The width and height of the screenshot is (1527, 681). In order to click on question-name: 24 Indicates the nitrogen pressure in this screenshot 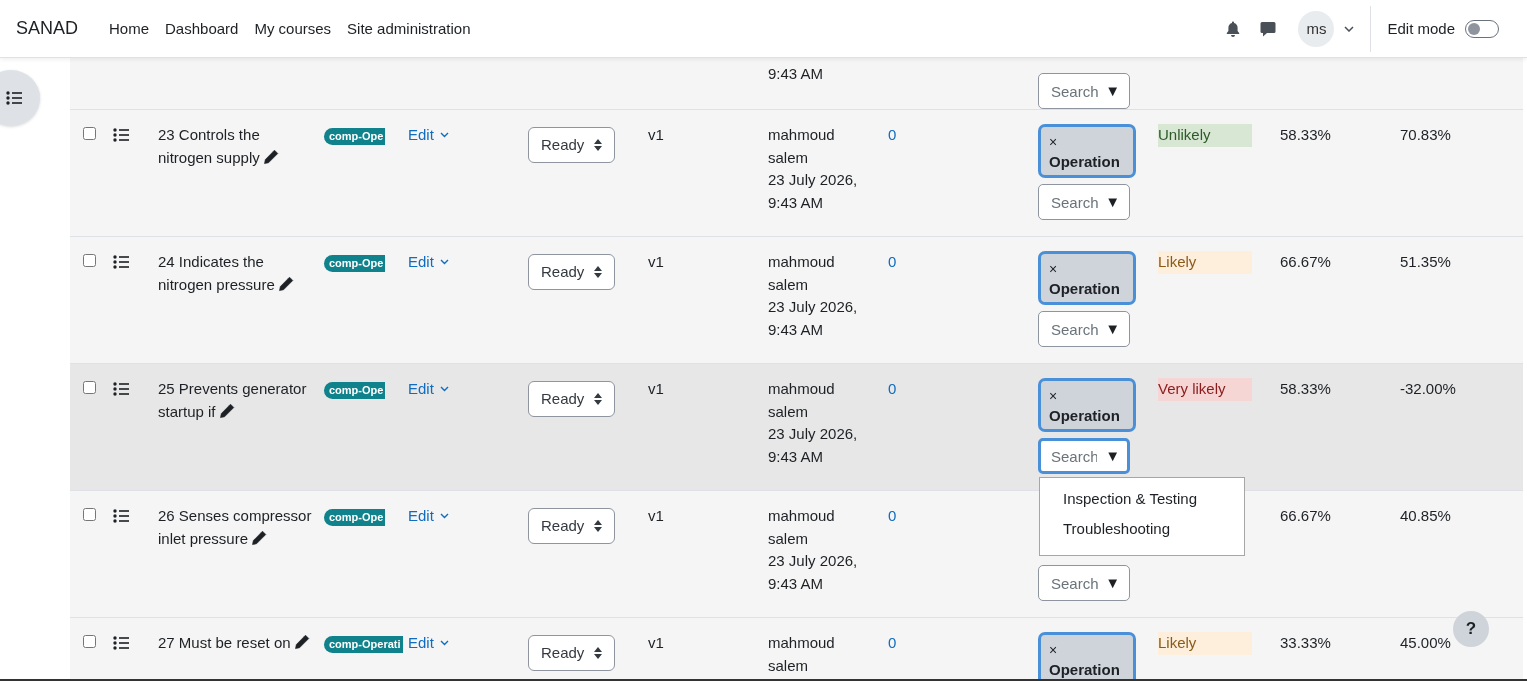, I will do `click(241, 273)`.